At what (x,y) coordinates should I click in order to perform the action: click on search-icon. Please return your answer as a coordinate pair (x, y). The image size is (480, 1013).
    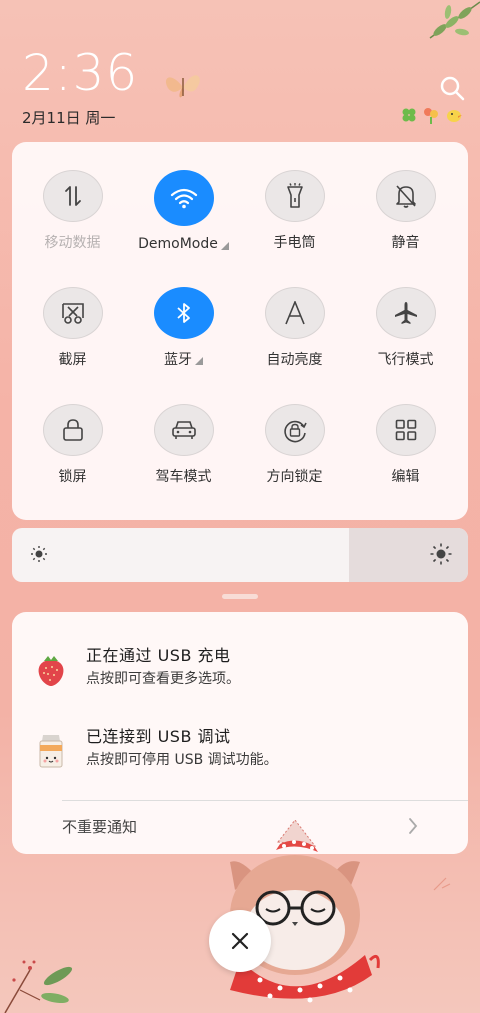
    Looking at the image, I should click on (452, 88).